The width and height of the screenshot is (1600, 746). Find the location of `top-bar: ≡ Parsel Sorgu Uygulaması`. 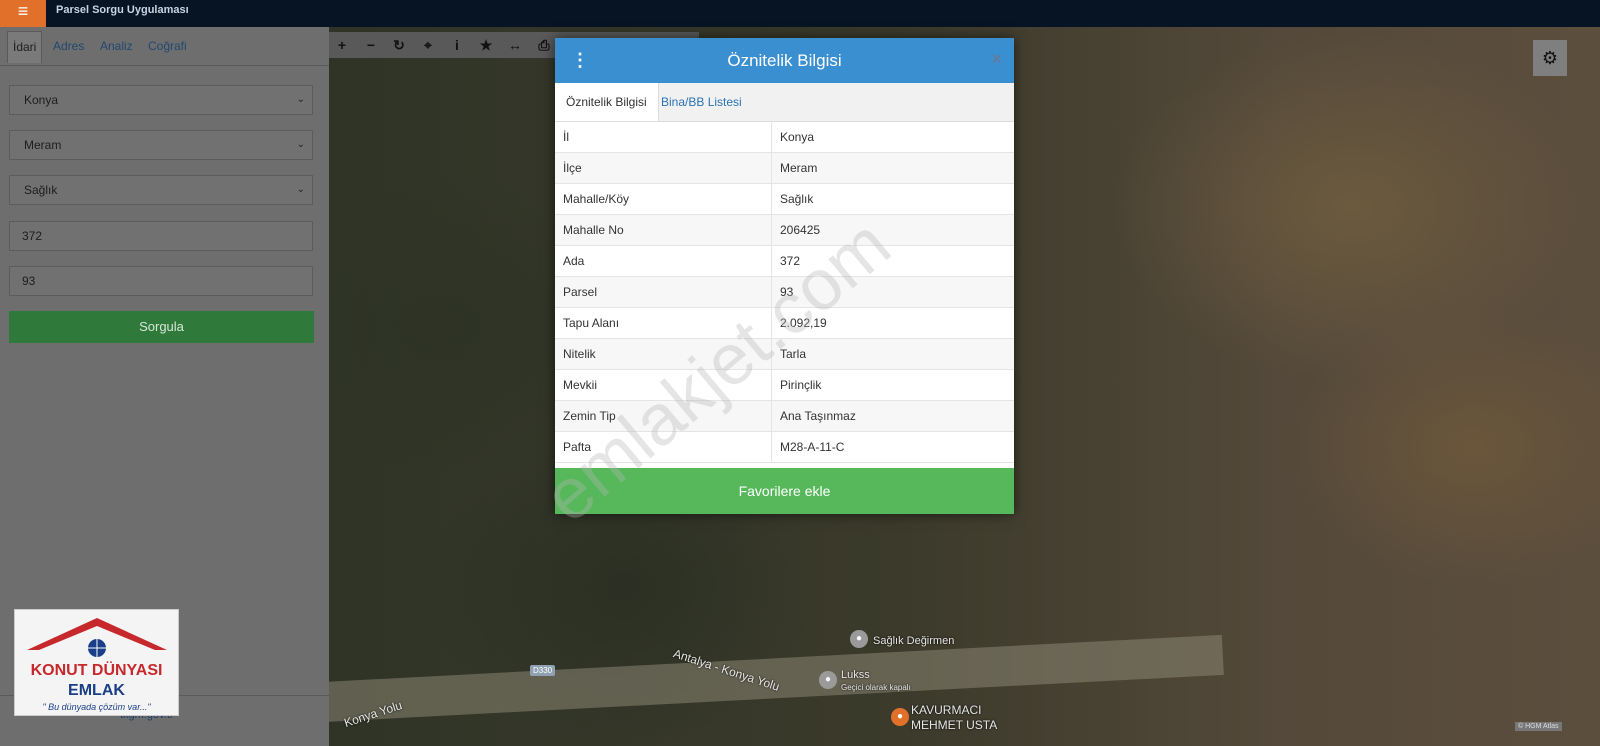

top-bar: ≡ Parsel Sorgu Uygulaması is located at coordinates (800, 13).